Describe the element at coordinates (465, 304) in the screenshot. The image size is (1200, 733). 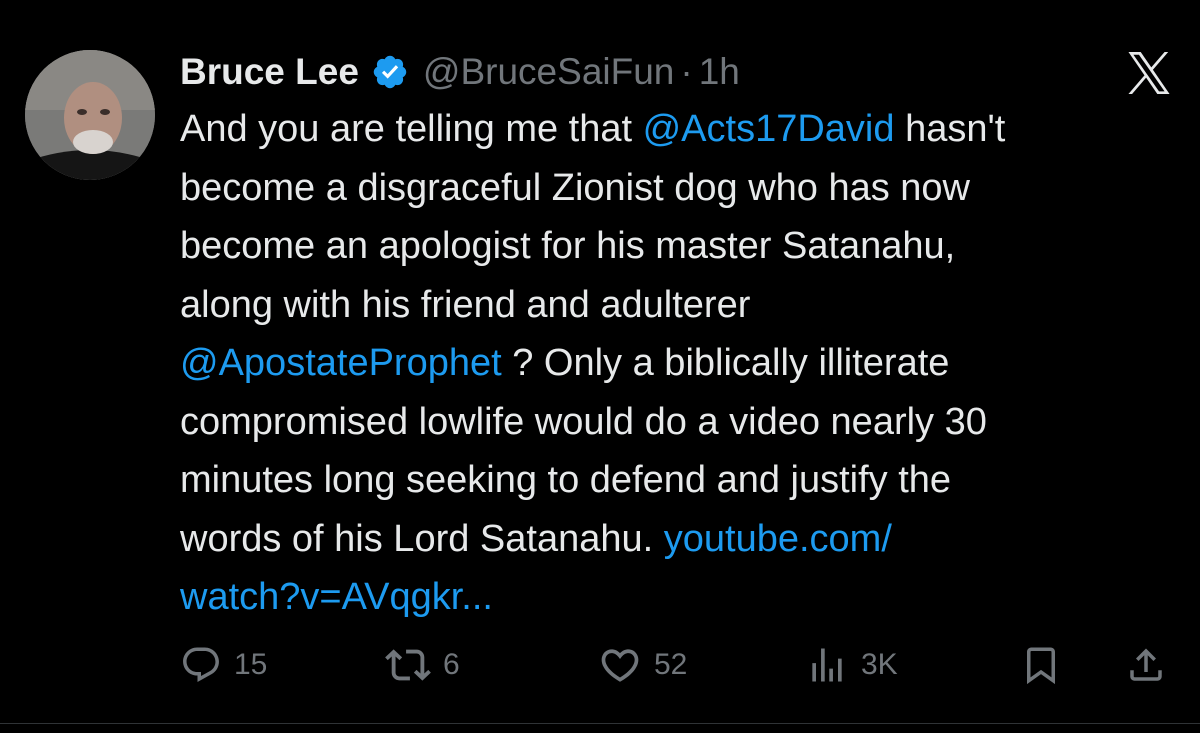
I see `tweet-text-segment: along with his friend and adulterer` at that location.